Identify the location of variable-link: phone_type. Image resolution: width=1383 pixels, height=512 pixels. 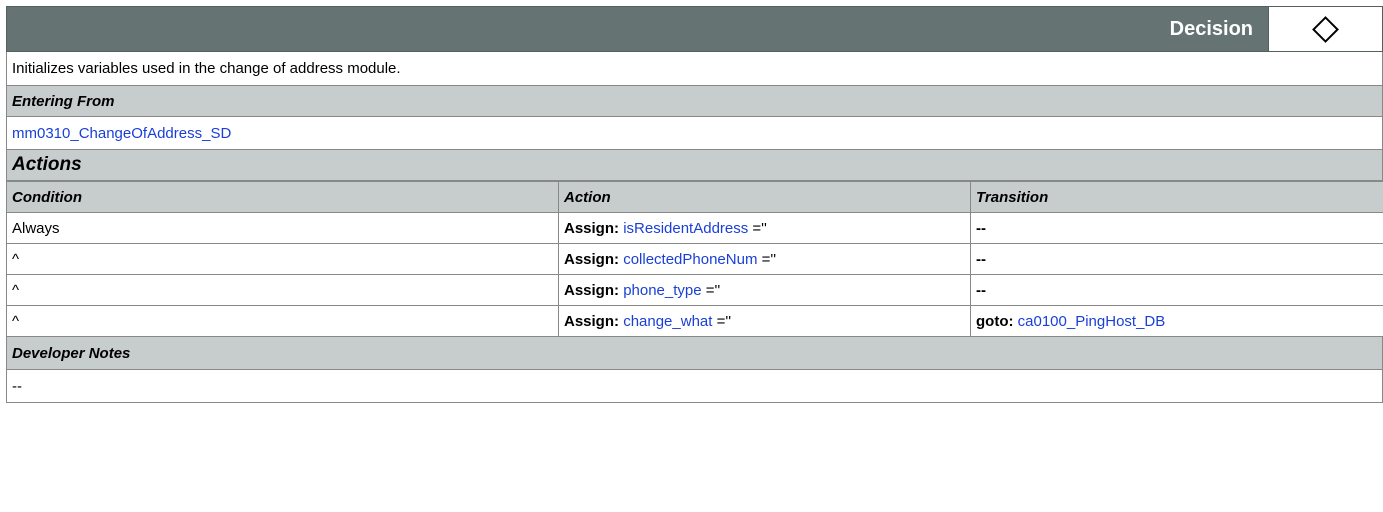
(662, 290).